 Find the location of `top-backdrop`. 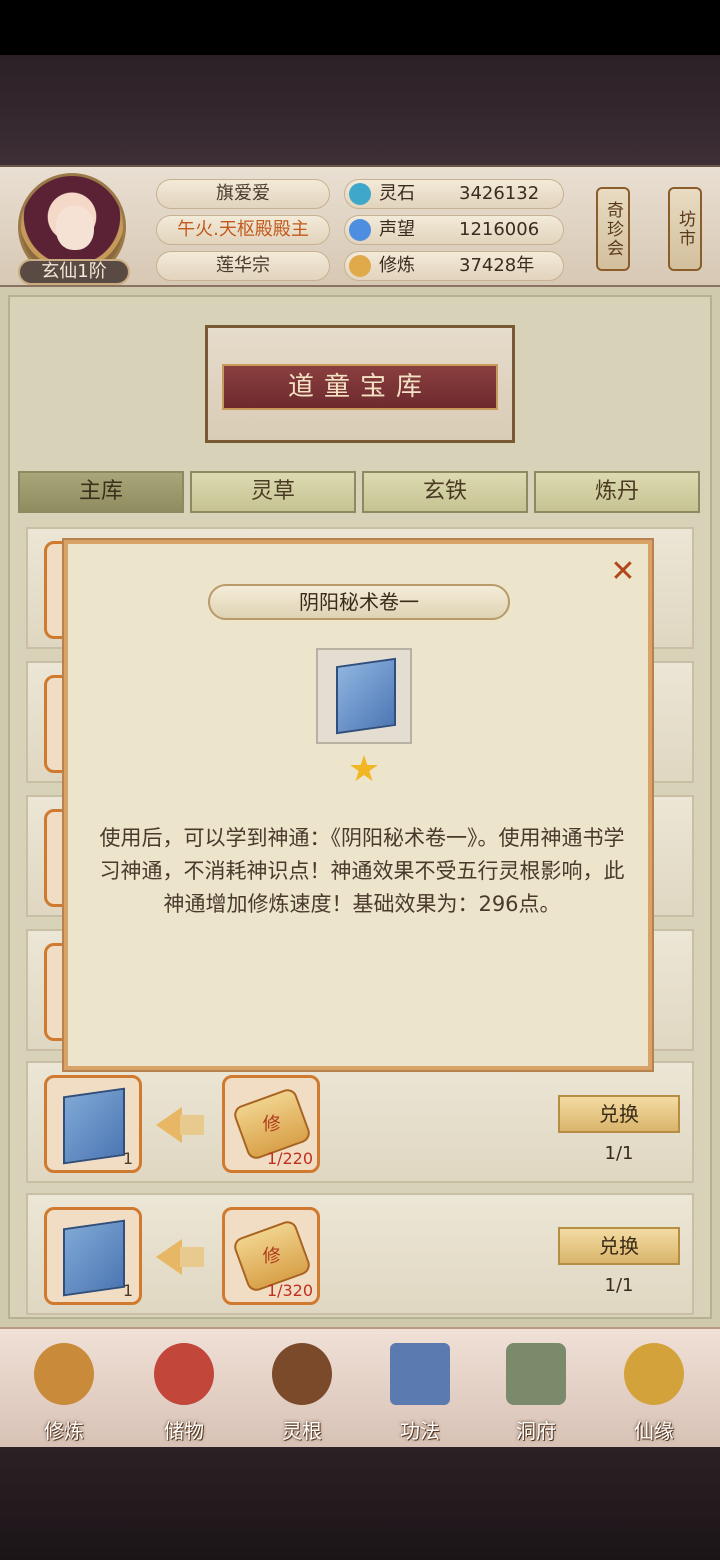

top-backdrop is located at coordinates (360, 111).